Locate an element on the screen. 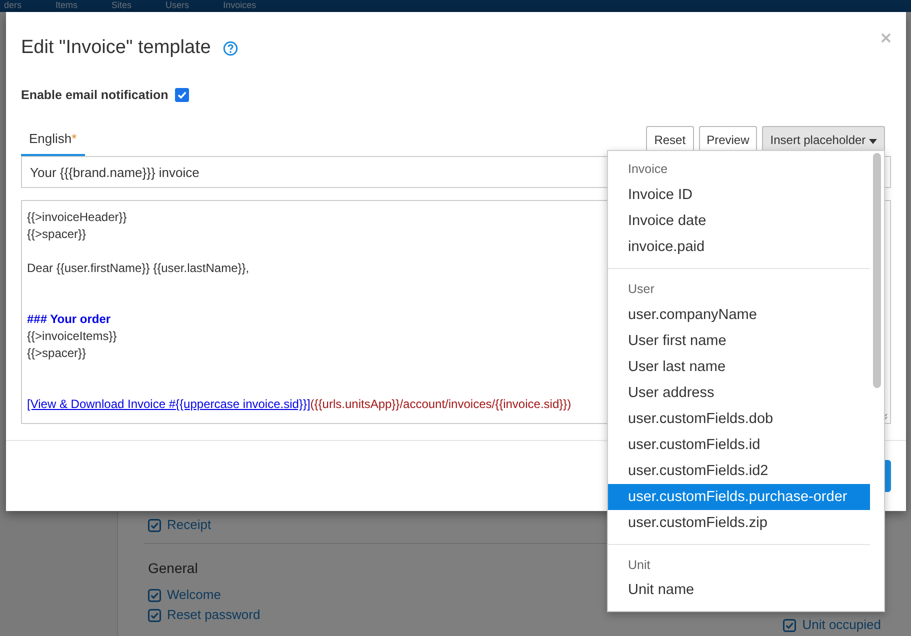 The image size is (911, 636). menu-header: Invoice is located at coordinates (648, 169).